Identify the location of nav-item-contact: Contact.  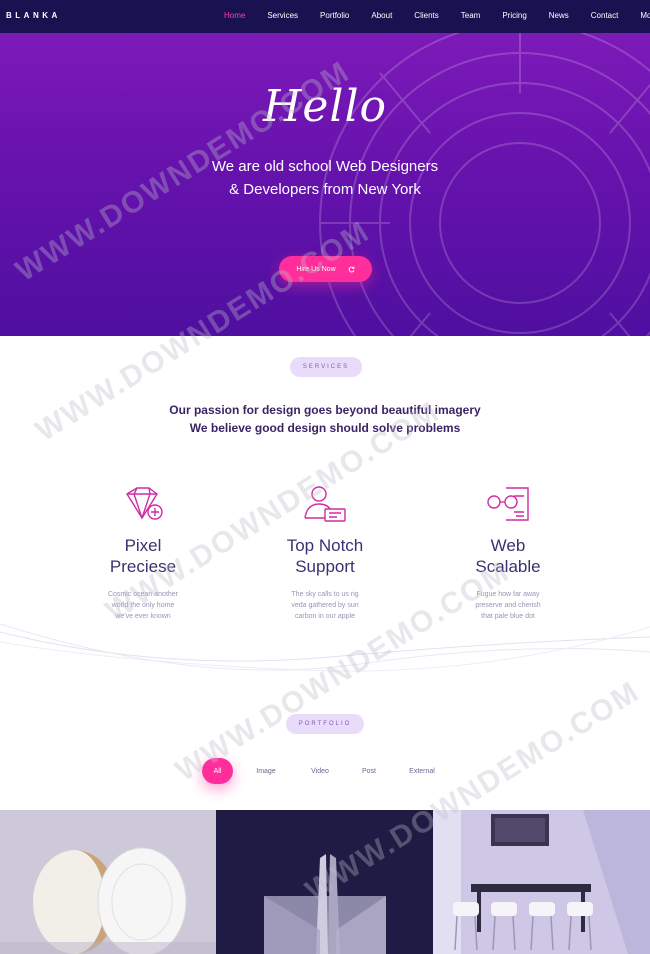
(605, 15).